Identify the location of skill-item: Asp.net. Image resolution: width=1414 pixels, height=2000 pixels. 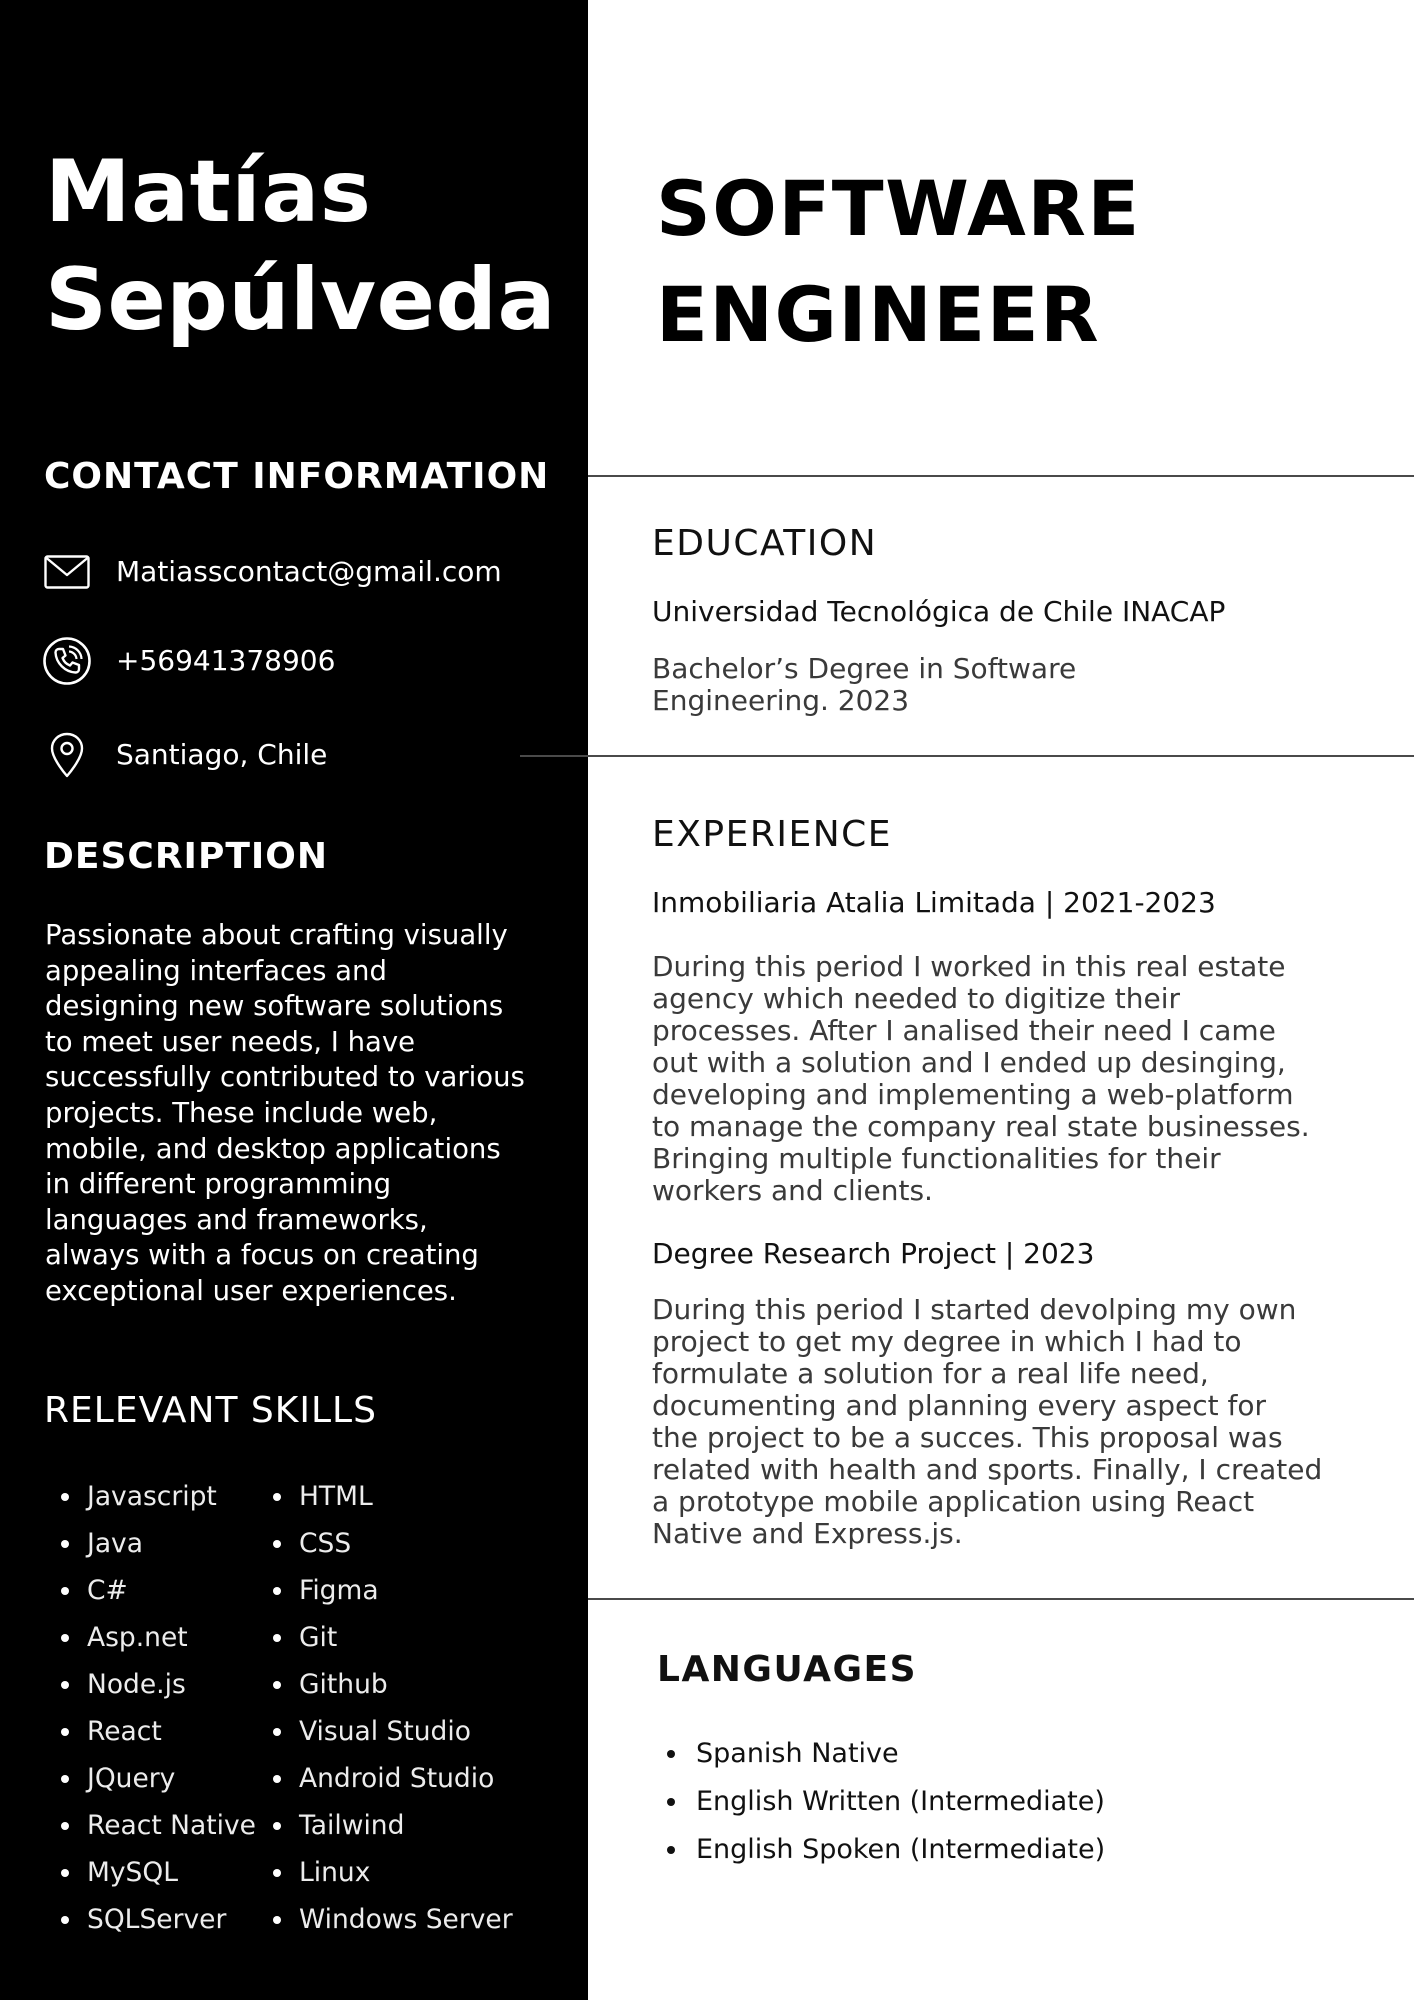
(150, 1637).